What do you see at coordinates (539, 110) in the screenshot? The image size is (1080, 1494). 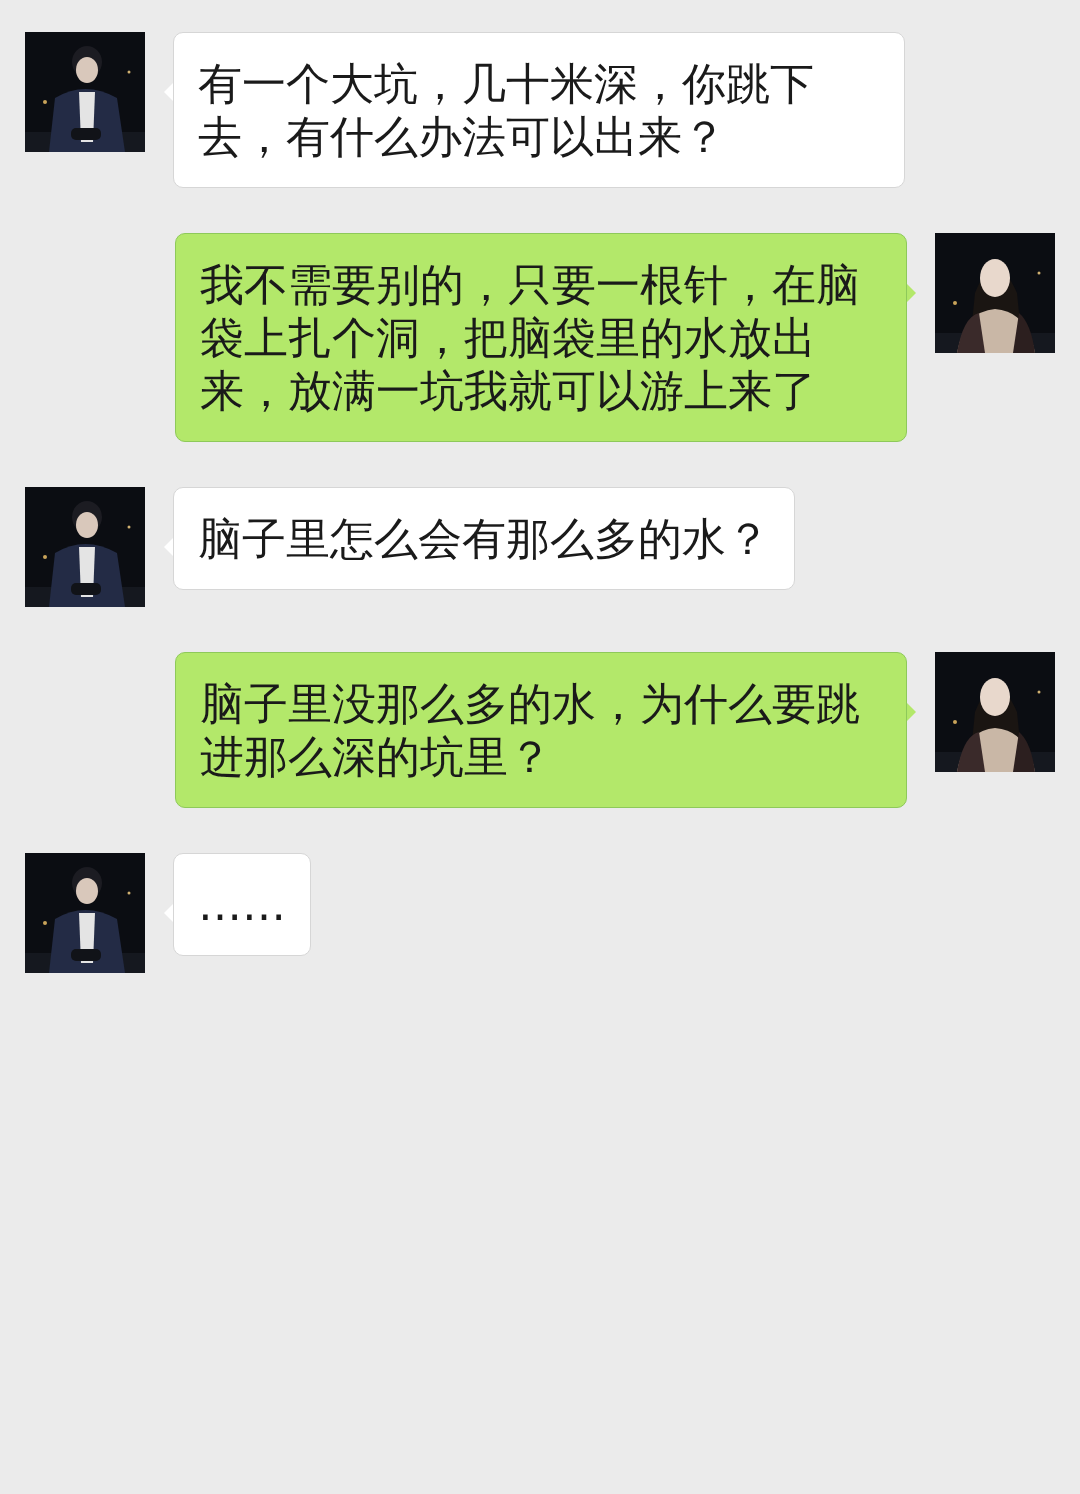 I see `message-bubble: 有一个大坑，几十米深，你跳下去，有什么办法可以出来？` at bounding box center [539, 110].